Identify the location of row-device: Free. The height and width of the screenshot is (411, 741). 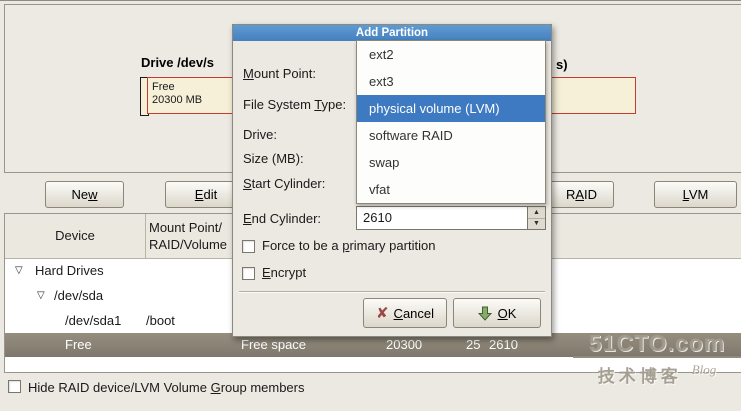
(78, 344).